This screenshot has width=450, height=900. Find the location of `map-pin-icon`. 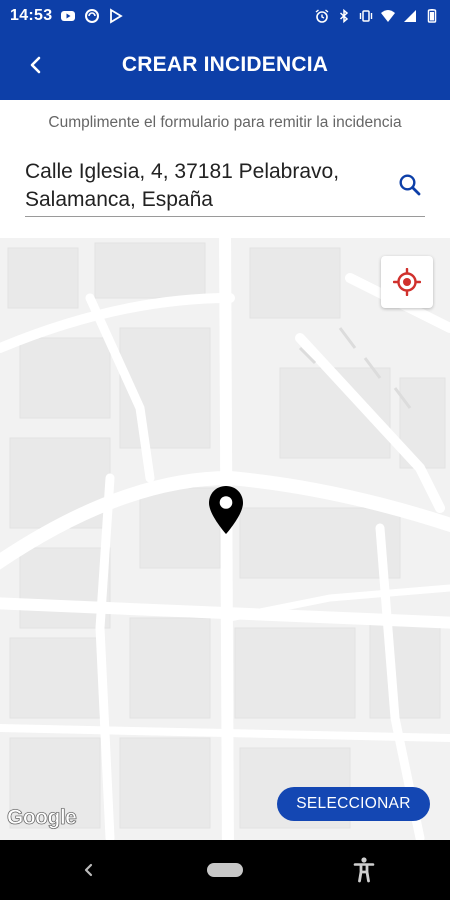

map-pin-icon is located at coordinates (226, 510).